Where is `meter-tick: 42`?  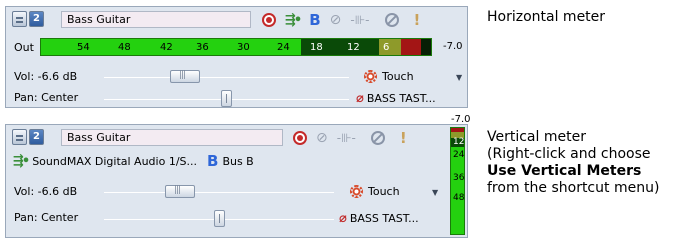 meter-tick: 42 is located at coordinates (166, 47).